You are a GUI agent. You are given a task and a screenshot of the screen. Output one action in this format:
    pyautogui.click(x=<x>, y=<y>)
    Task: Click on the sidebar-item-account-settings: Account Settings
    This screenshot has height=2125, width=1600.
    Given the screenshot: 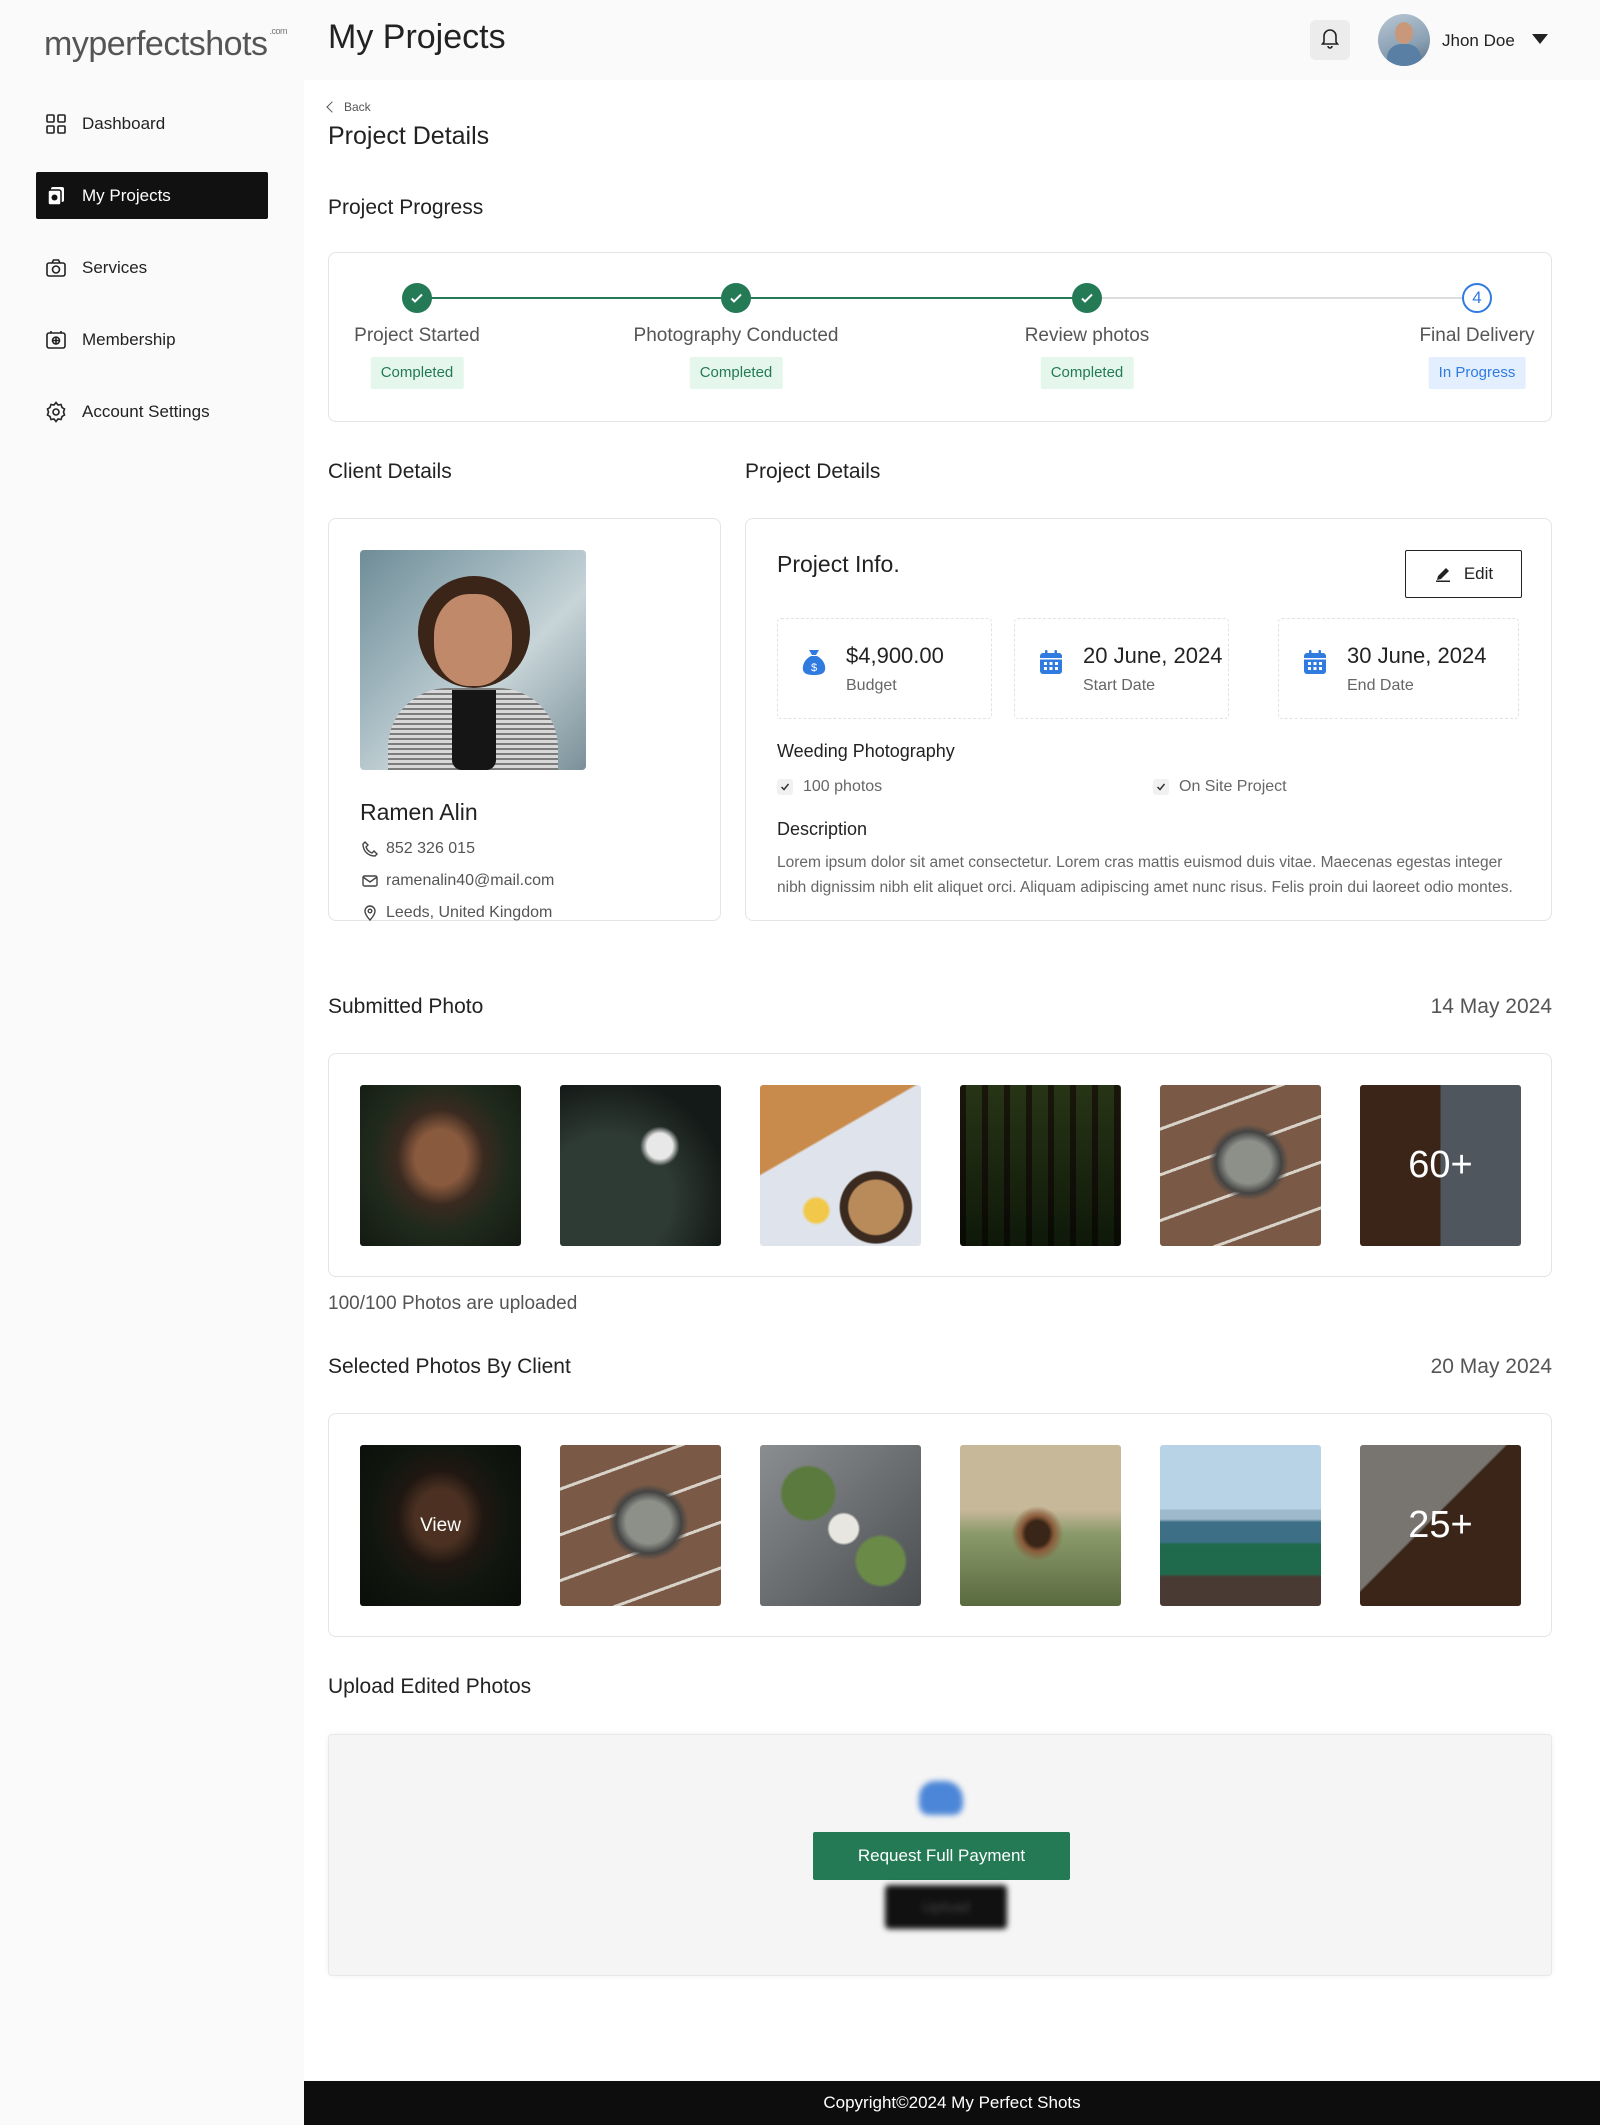 What is the action you would take?
    pyautogui.click(x=152, y=411)
    